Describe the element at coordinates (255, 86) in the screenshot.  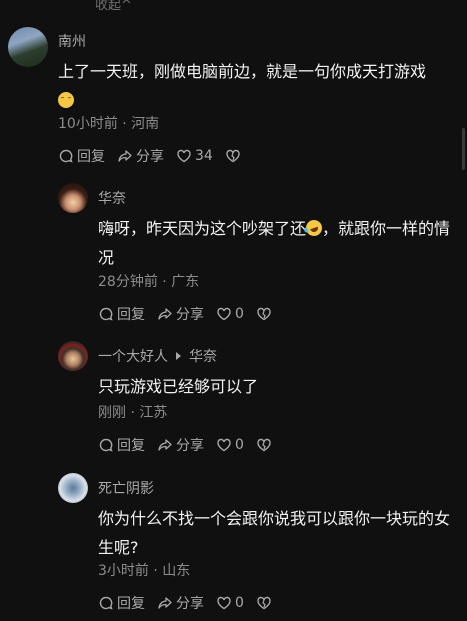
I see `comment-text: 上了一天班，刚做电脑前边，就是一句你成天打游戏` at that location.